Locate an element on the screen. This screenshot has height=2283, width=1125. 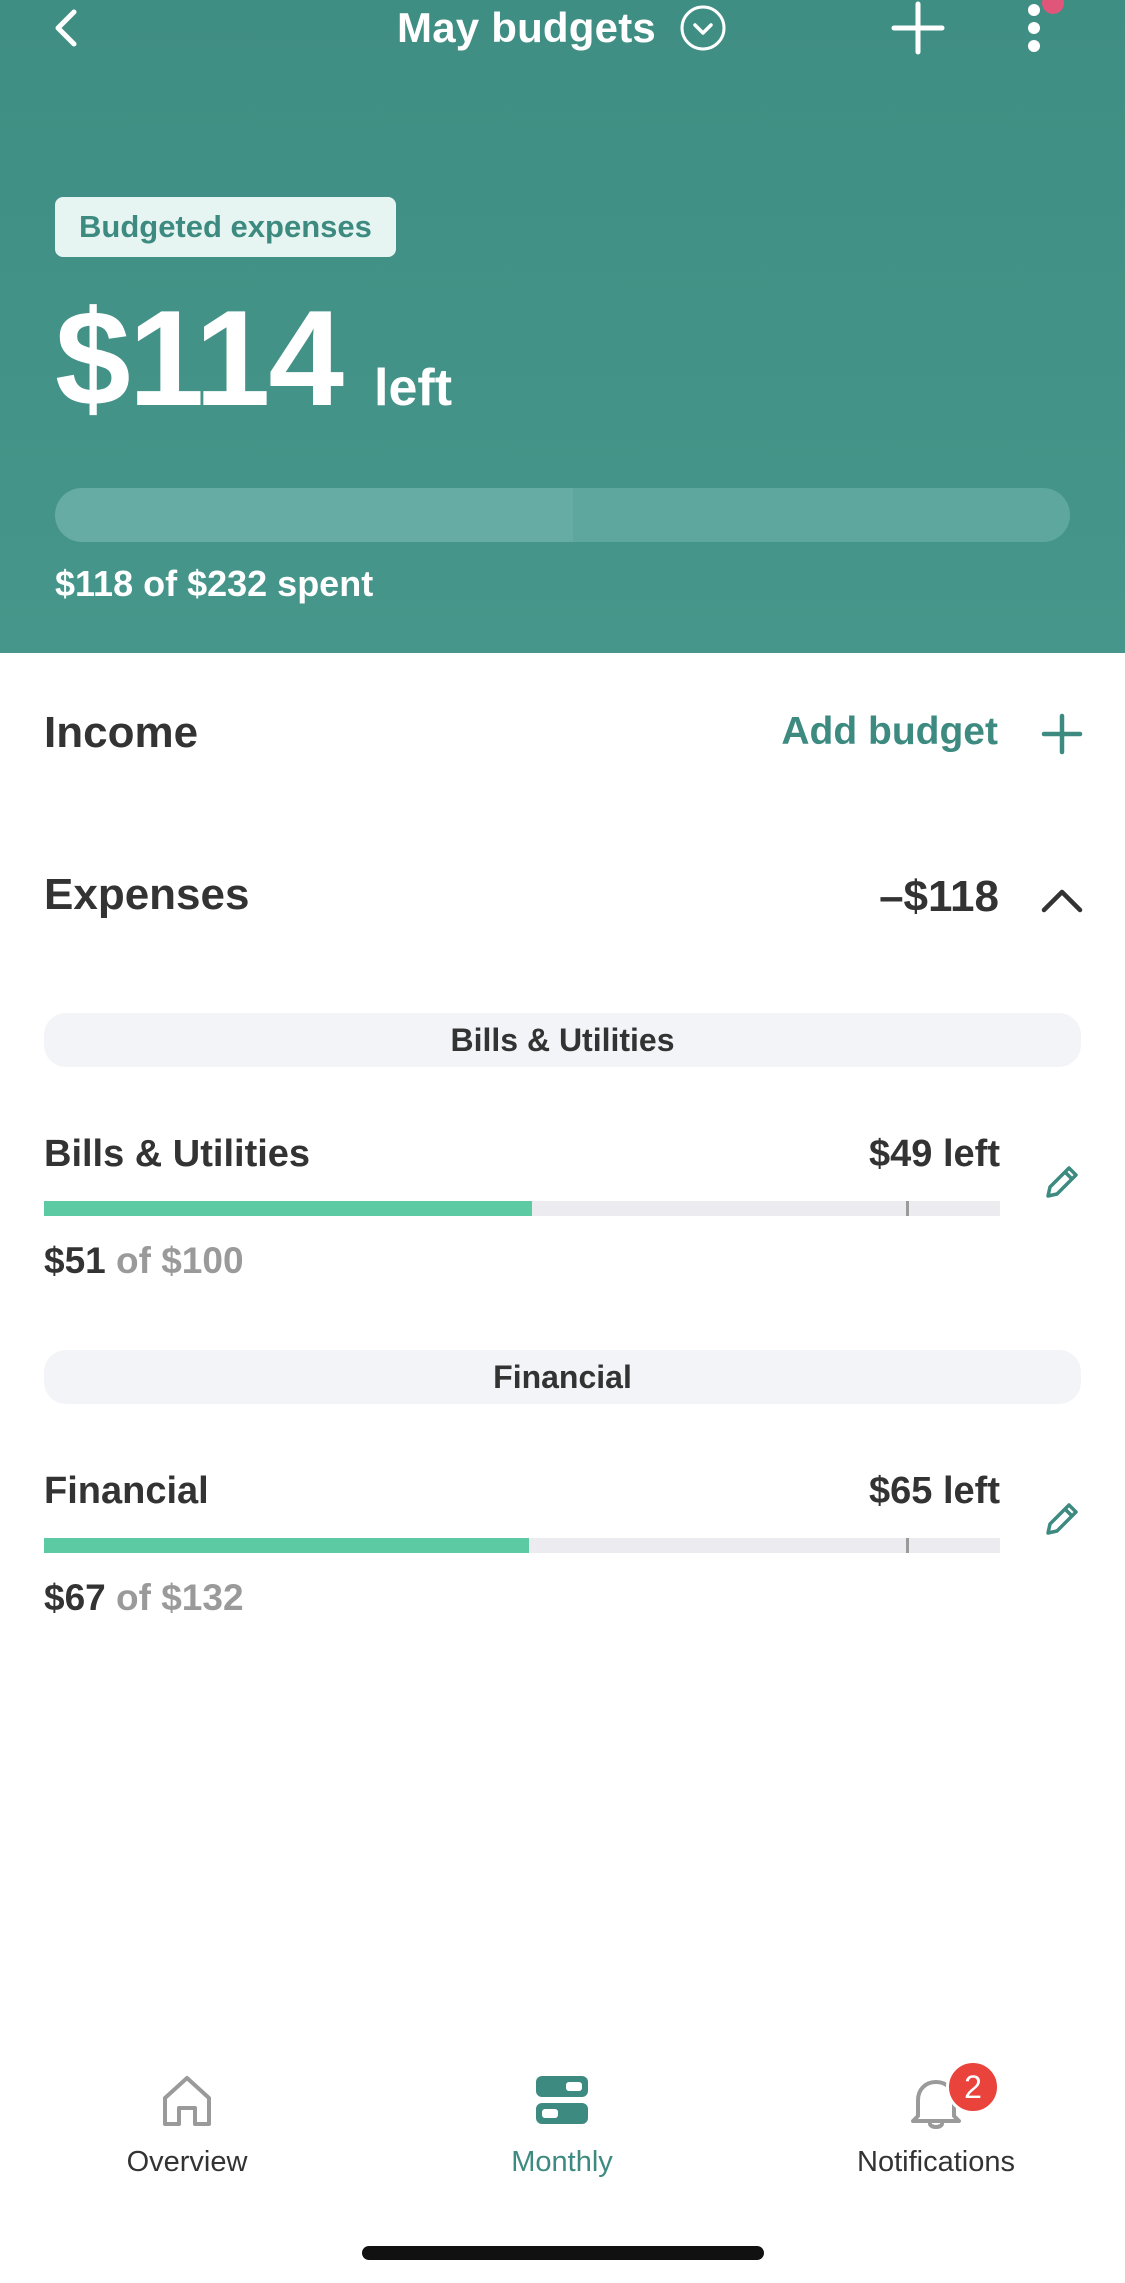
page-title: May budgets is located at coordinates (526, 28).